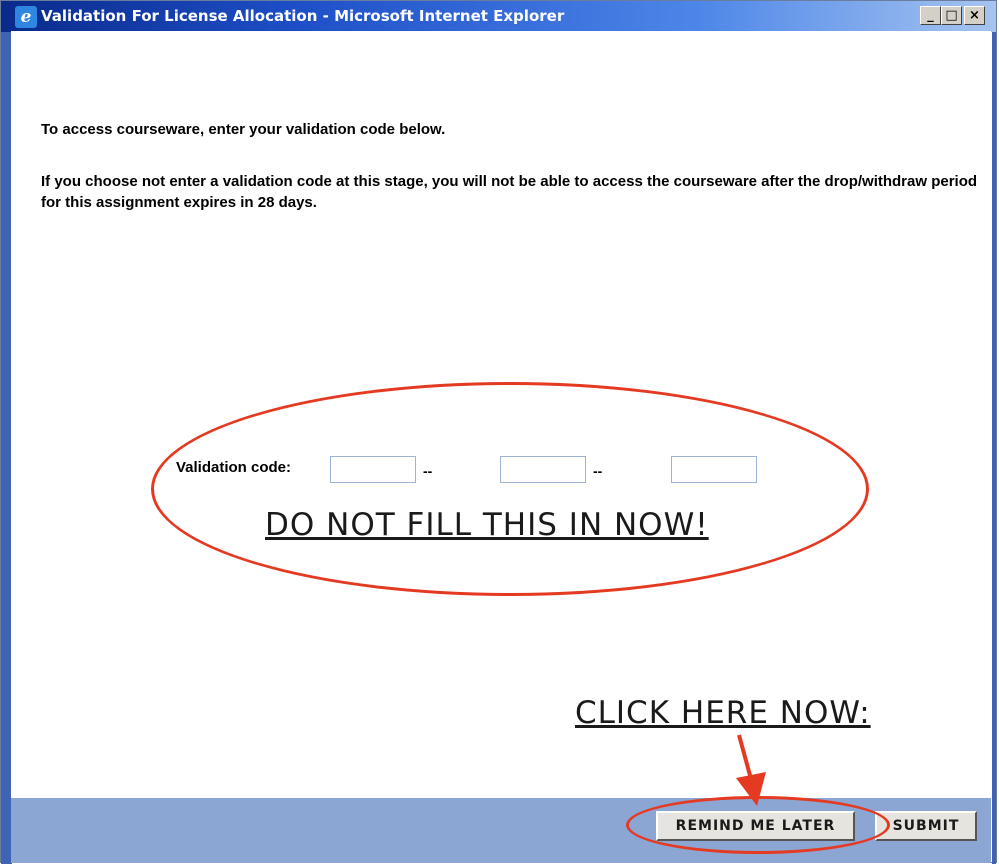  I want to click on button-highlight-ellipse, so click(758, 825).